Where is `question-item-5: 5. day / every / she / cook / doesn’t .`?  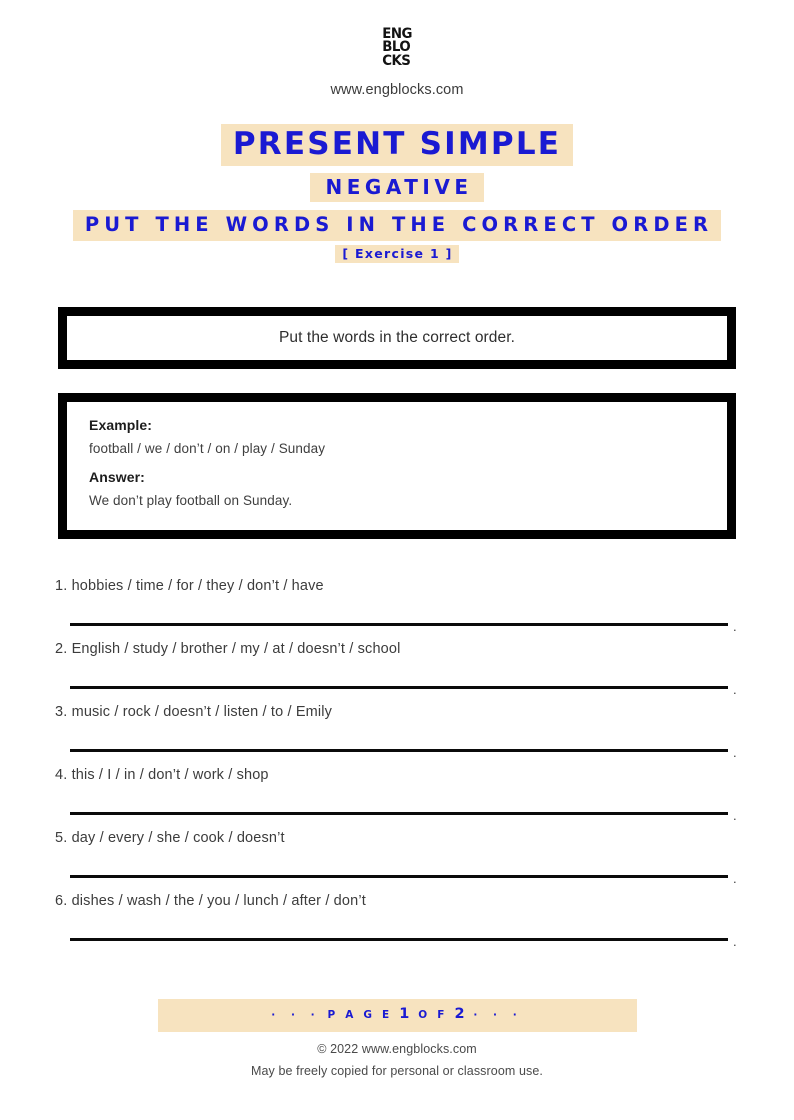 question-item-5: 5. day / every / she / cook / doesn’t . is located at coordinates (397, 861).